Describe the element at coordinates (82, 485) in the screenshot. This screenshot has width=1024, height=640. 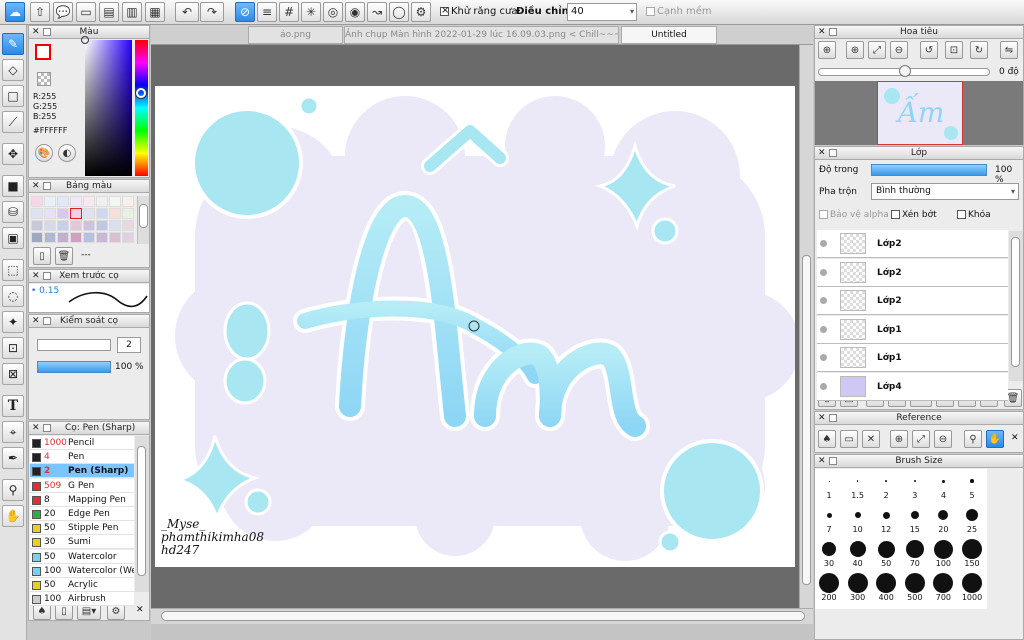
I see `brush-list-item: 509 G Pen` at that location.